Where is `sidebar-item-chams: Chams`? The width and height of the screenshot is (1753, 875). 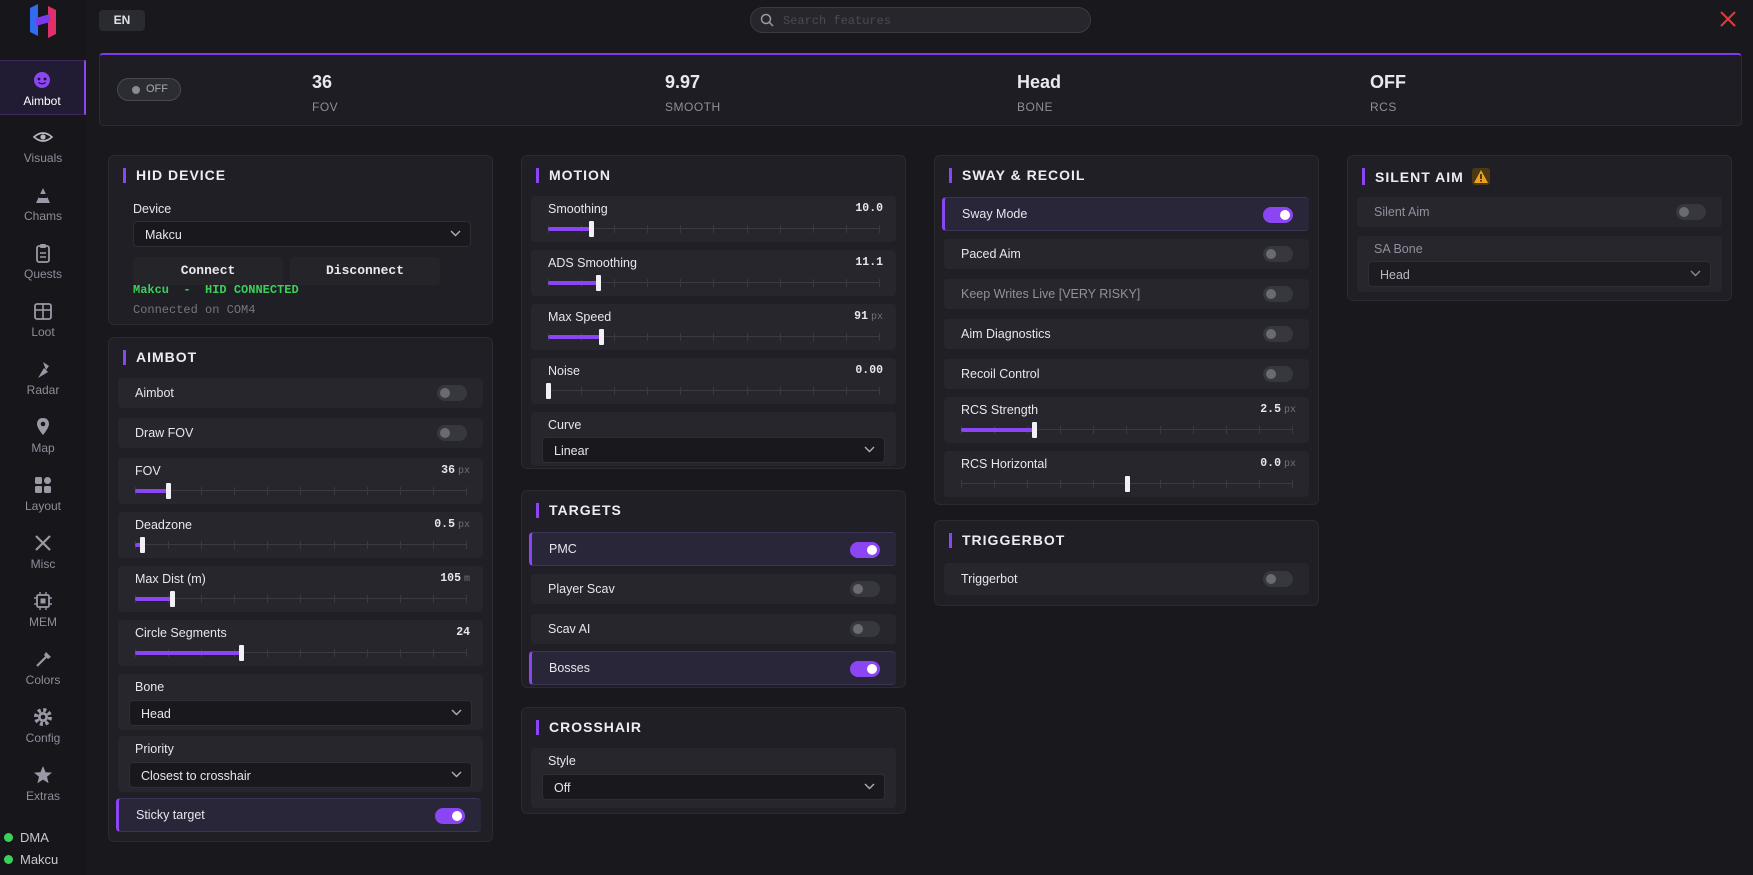 sidebar-item-chams: Chams is located at coordinates (43, 203).